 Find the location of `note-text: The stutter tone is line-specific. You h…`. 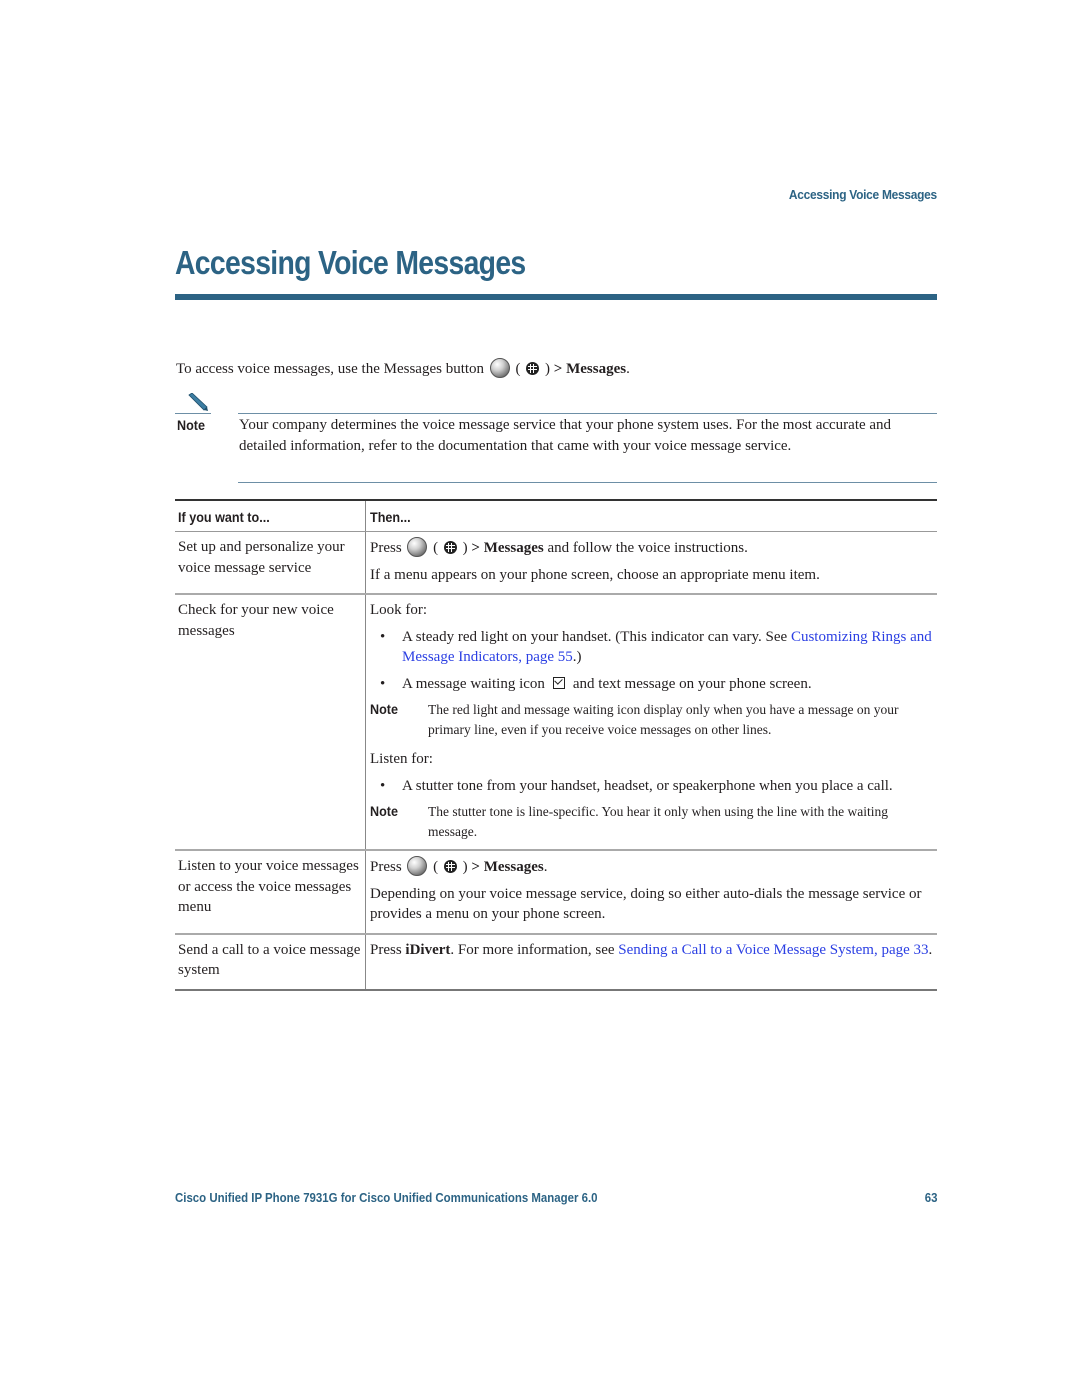

note-text: The stutter tone is line-specific. You h… is located at coordinates (658, 821).